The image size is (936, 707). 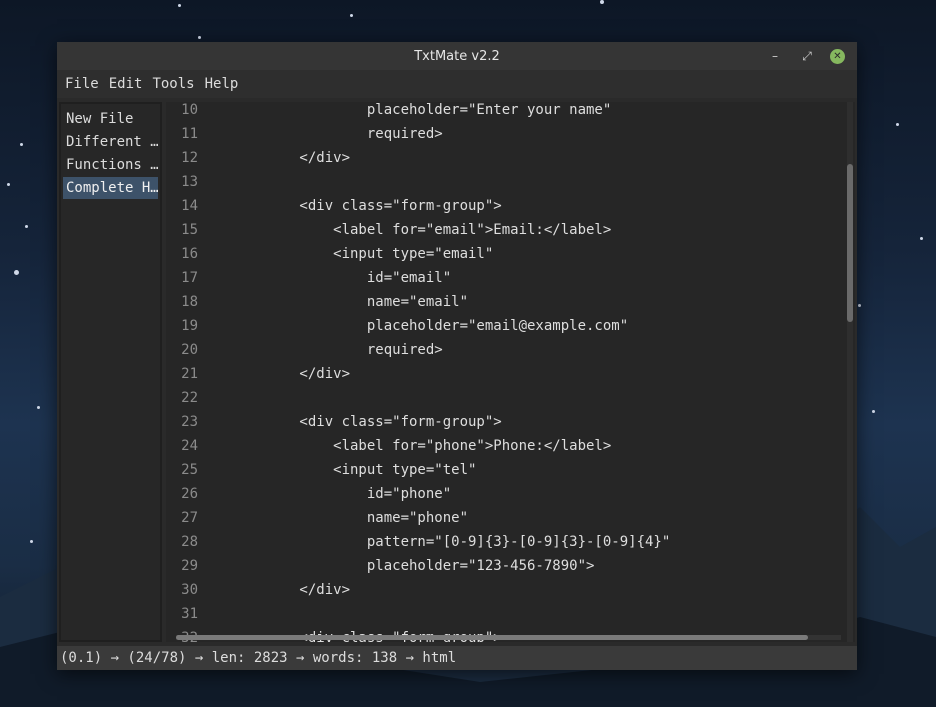 I want to click on line-number: 29, so click(x=189, y=566).